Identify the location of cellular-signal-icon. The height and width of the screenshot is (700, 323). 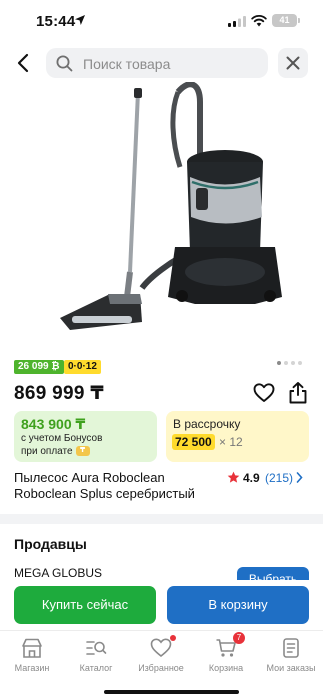
(237, 21).